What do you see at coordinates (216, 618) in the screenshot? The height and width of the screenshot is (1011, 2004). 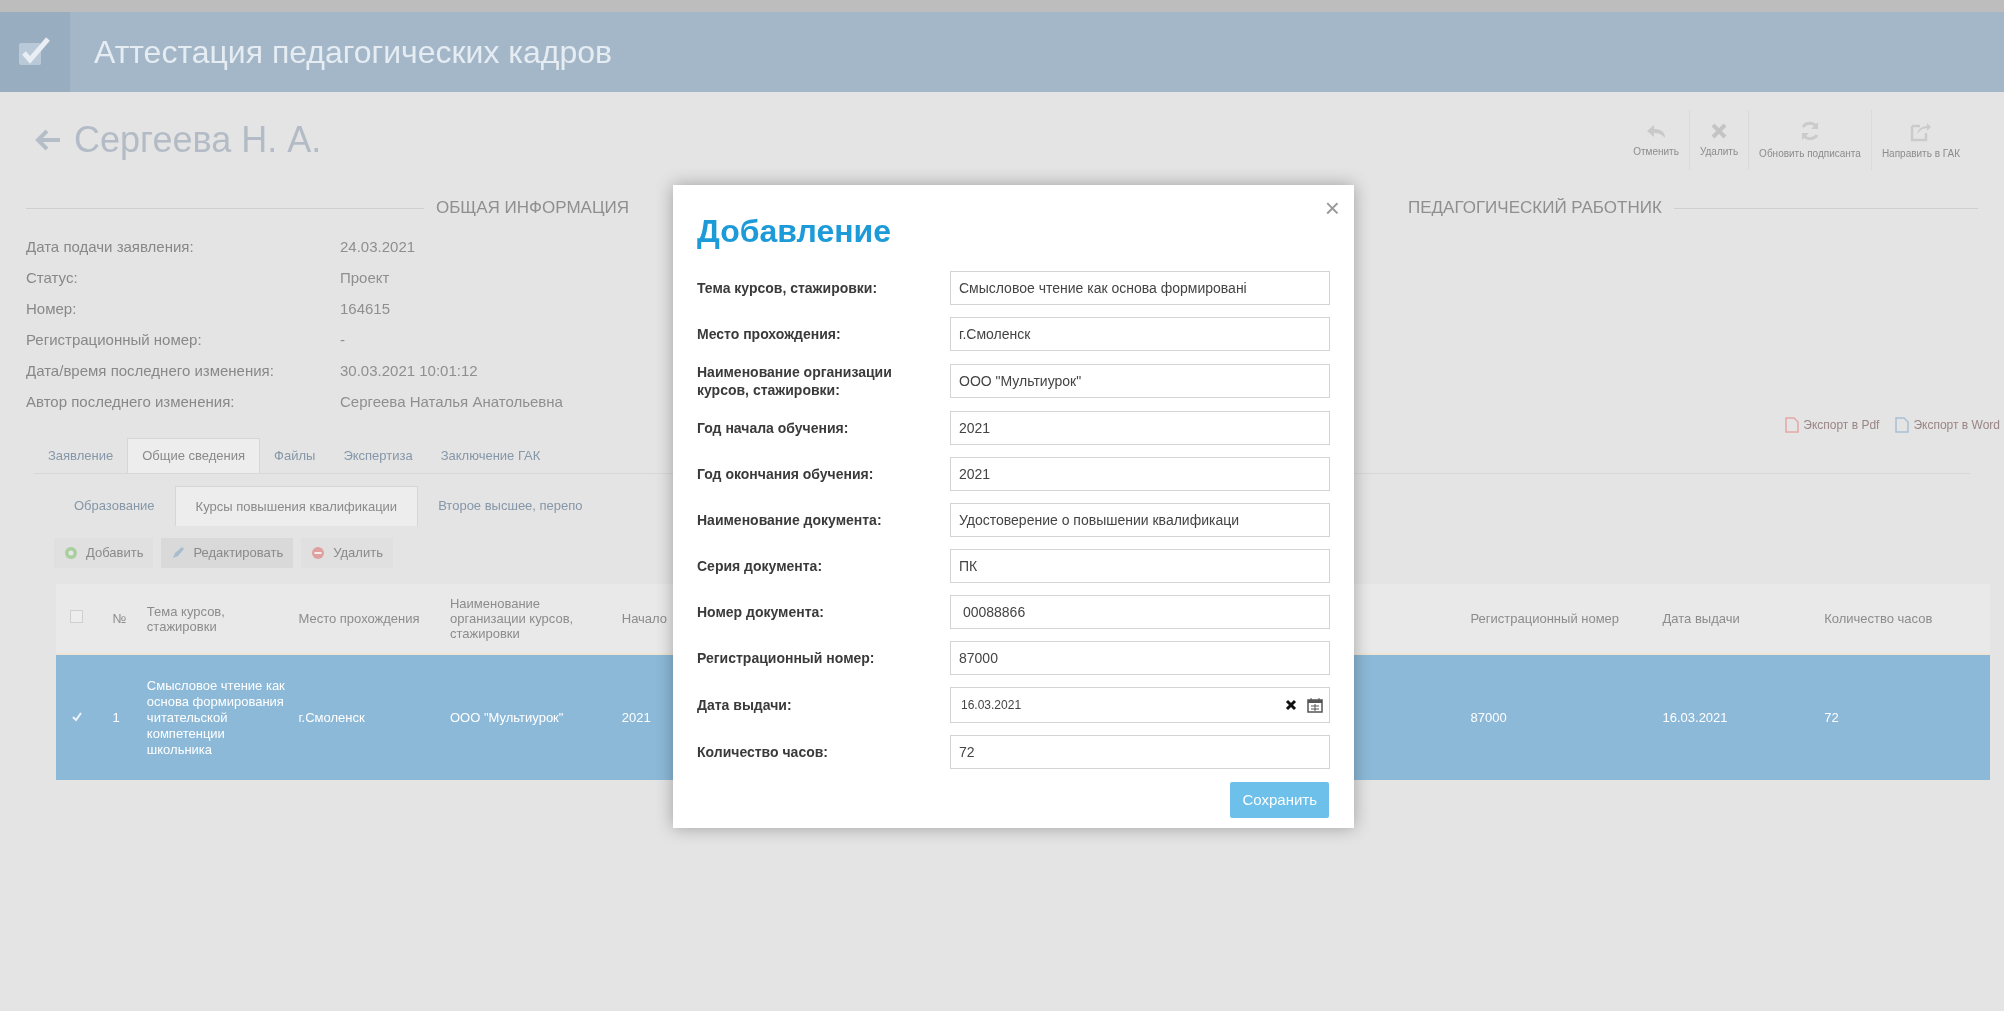 I see `column-header: Тема курсов, стажировки` at bounding box center [216, 618].